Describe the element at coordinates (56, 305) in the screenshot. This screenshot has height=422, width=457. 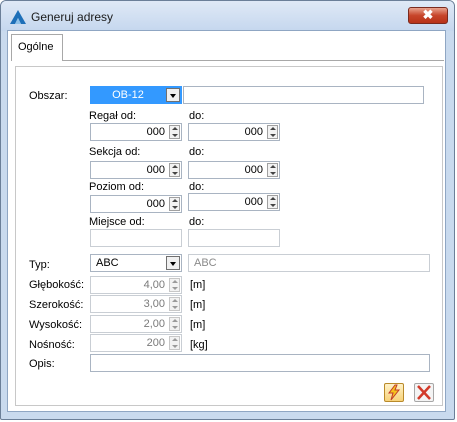
I see `szerokosc-label: Szerokość:` at that location.